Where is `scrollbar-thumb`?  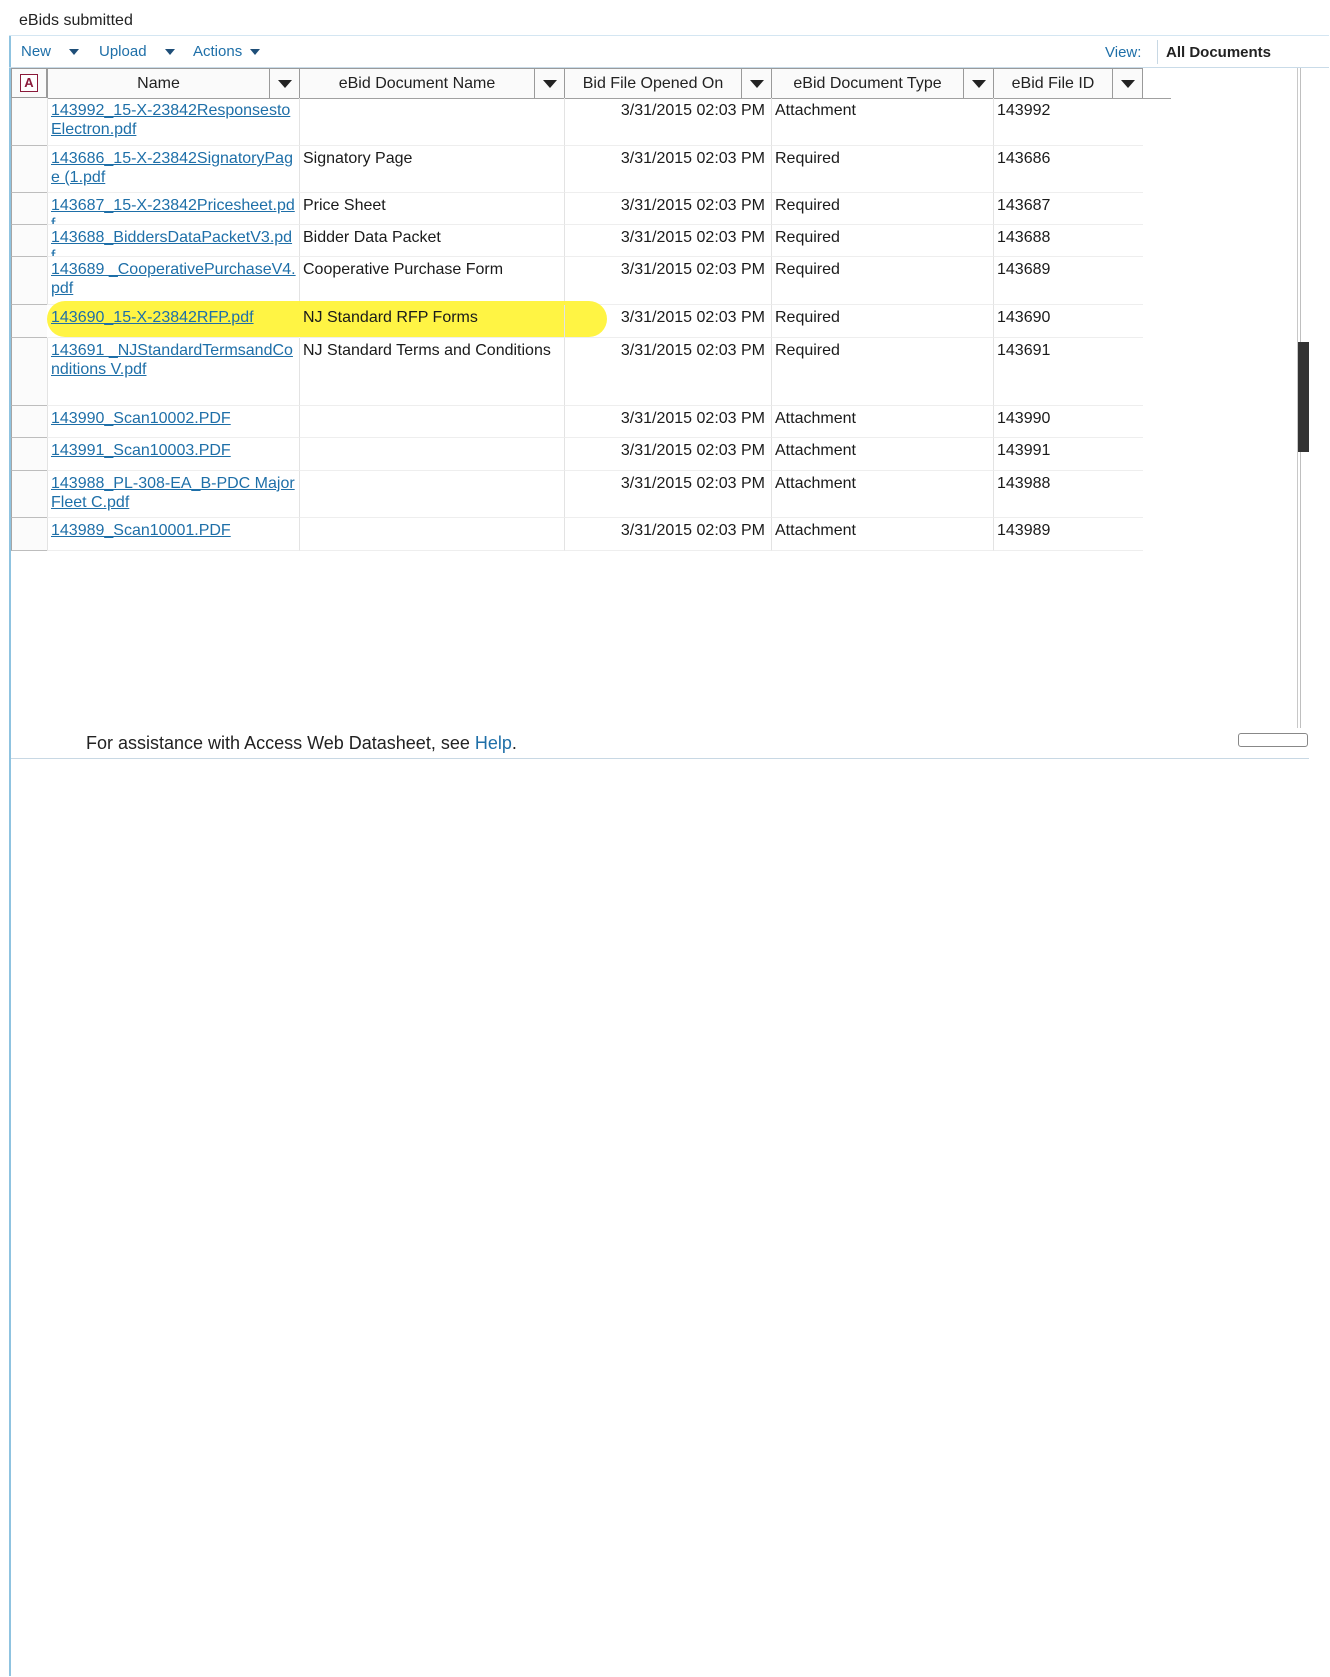 scrollbar-thumb is located at coordinates (1303, 397).